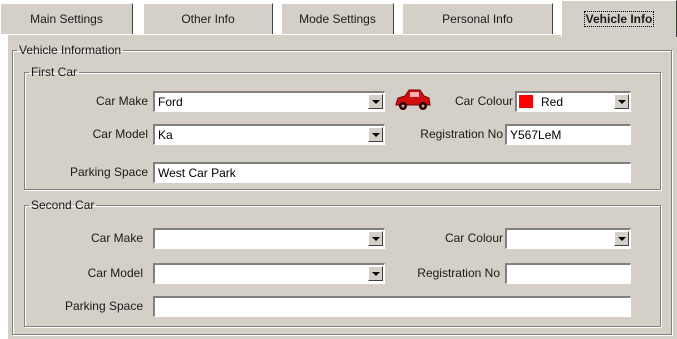  I want to click on second-car-model-select, so click(269, 273).